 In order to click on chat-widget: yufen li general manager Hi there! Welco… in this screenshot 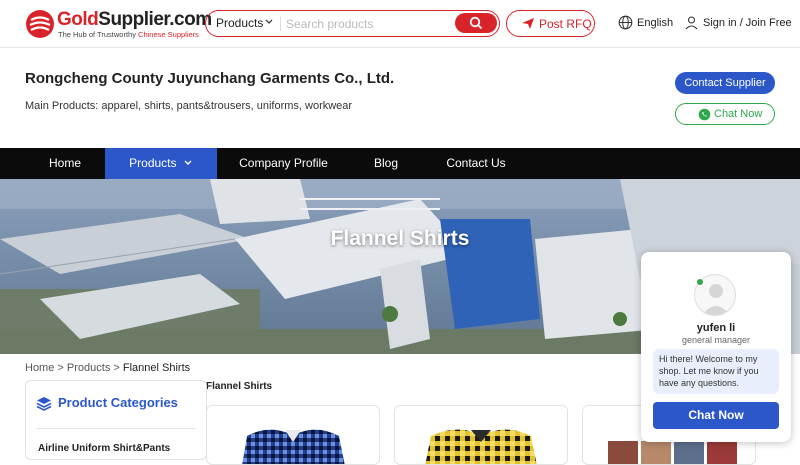, I will do `click(716, 347)`.